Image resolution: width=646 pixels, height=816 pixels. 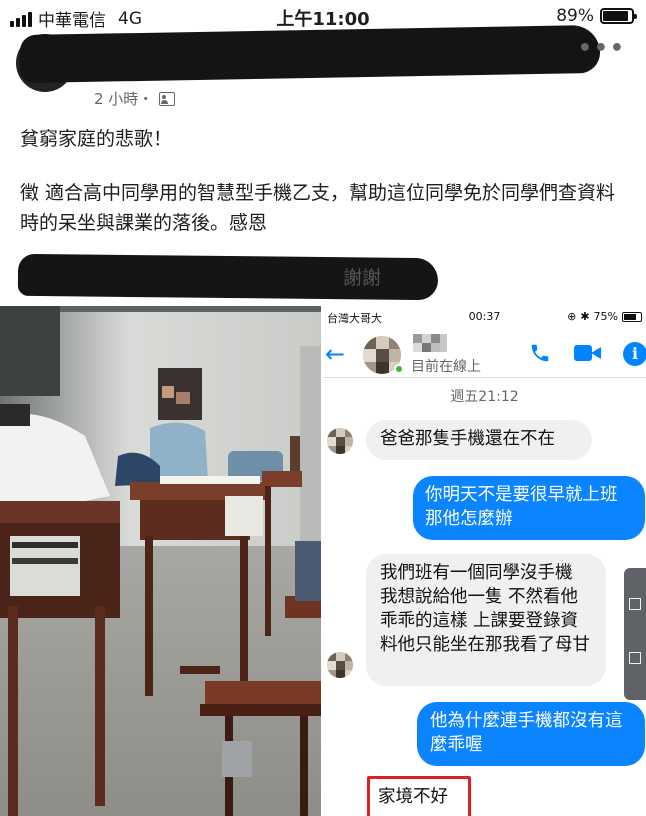 What do you see at coordinates (635, 604) in the screenshot?
I see `translate-icon` at bounding box center [635, 604].